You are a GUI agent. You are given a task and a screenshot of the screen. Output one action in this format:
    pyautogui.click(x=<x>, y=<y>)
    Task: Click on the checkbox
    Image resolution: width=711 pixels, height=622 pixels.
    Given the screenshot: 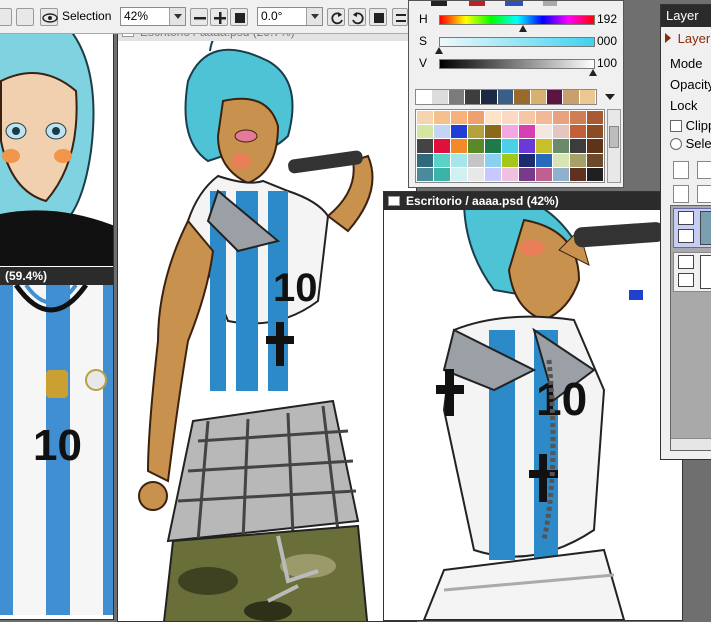 What is the action you would take?
    pyautogui.click(x=676, y=126)
    